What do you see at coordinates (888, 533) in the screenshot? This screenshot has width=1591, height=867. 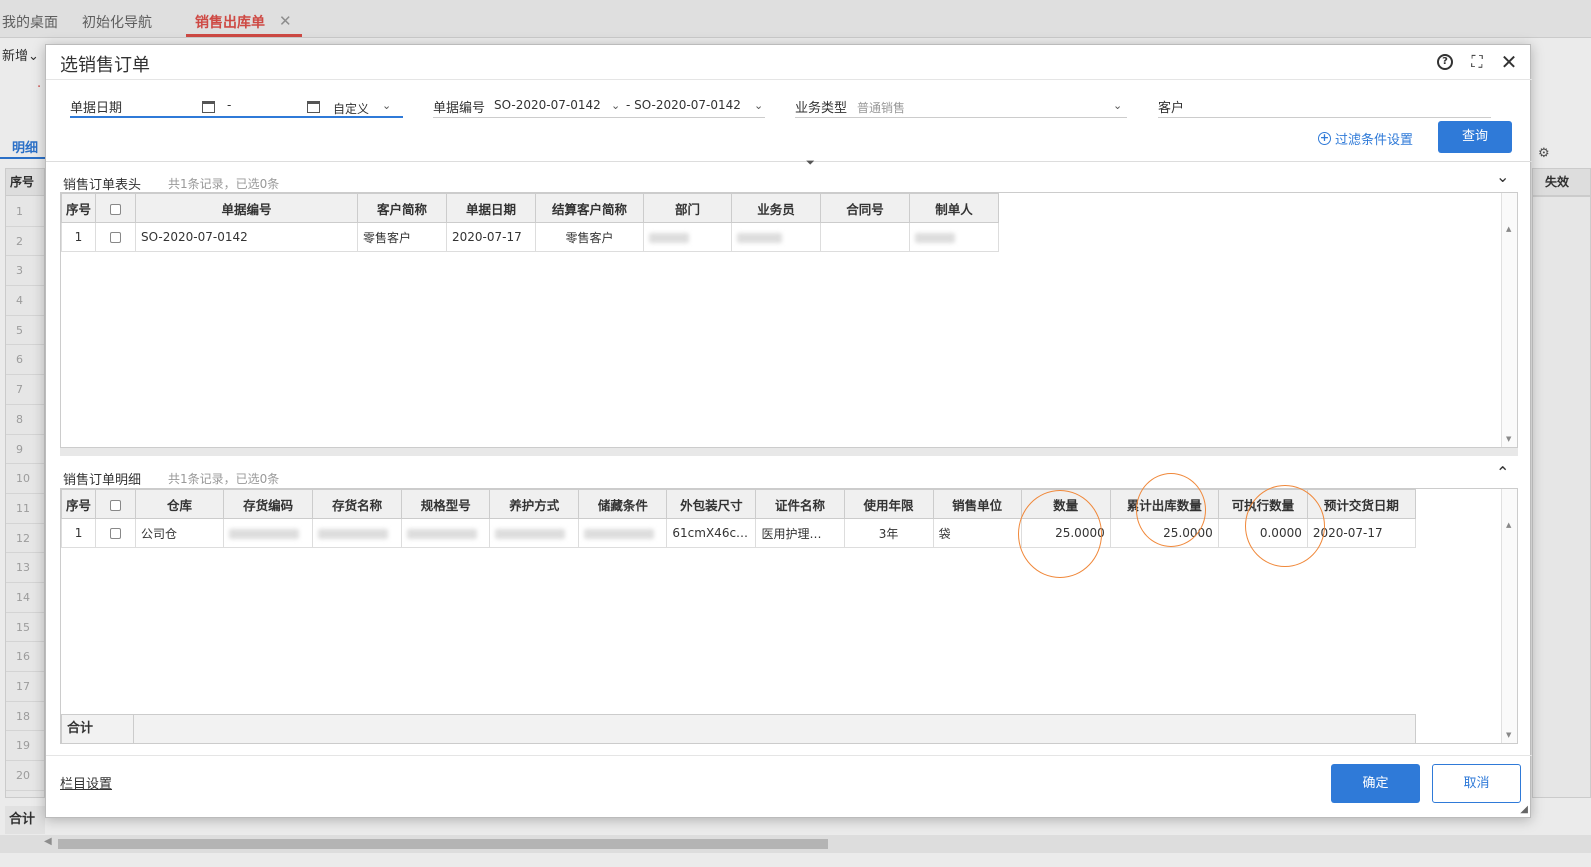 I see `row-years: 3年` at bounding box center [888, 533].